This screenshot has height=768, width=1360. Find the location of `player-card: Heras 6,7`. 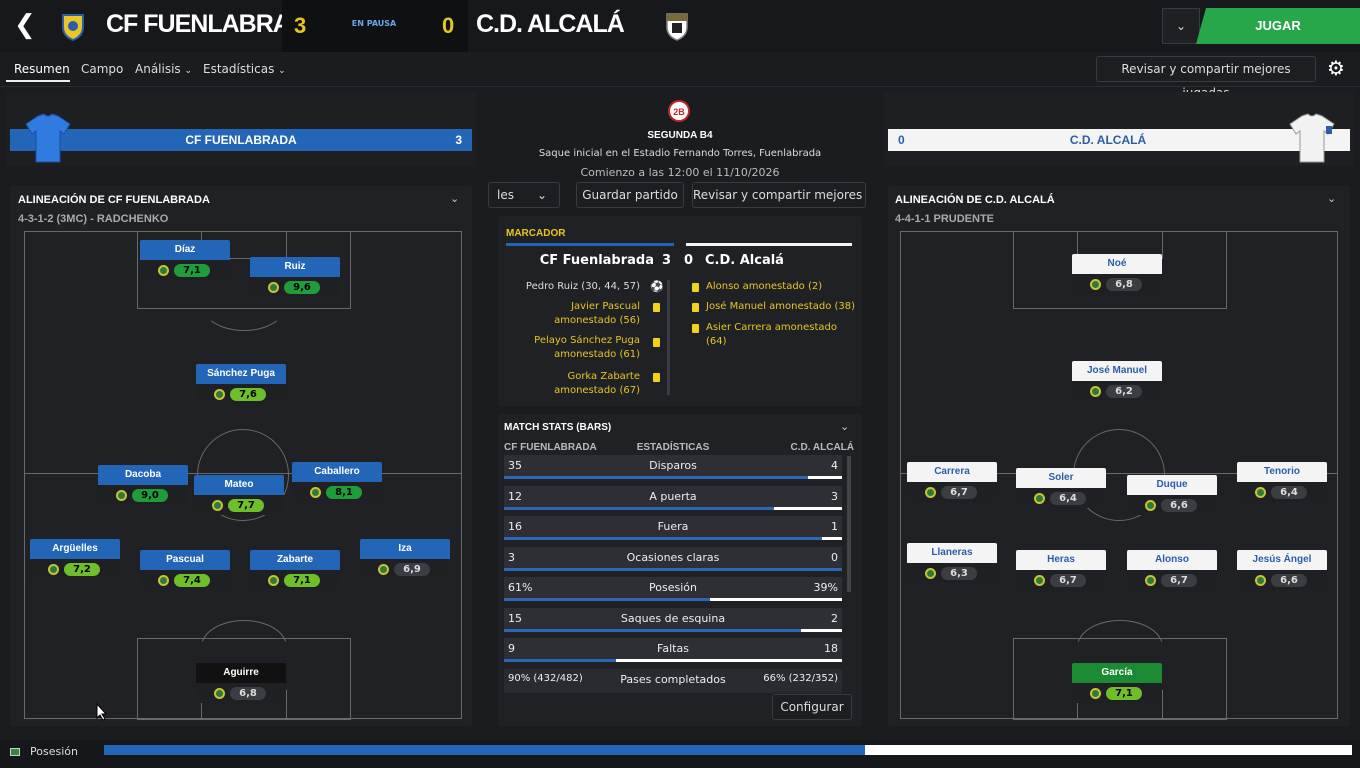

player-card: Heras 6,7 is located at coordinates (1061, 570).